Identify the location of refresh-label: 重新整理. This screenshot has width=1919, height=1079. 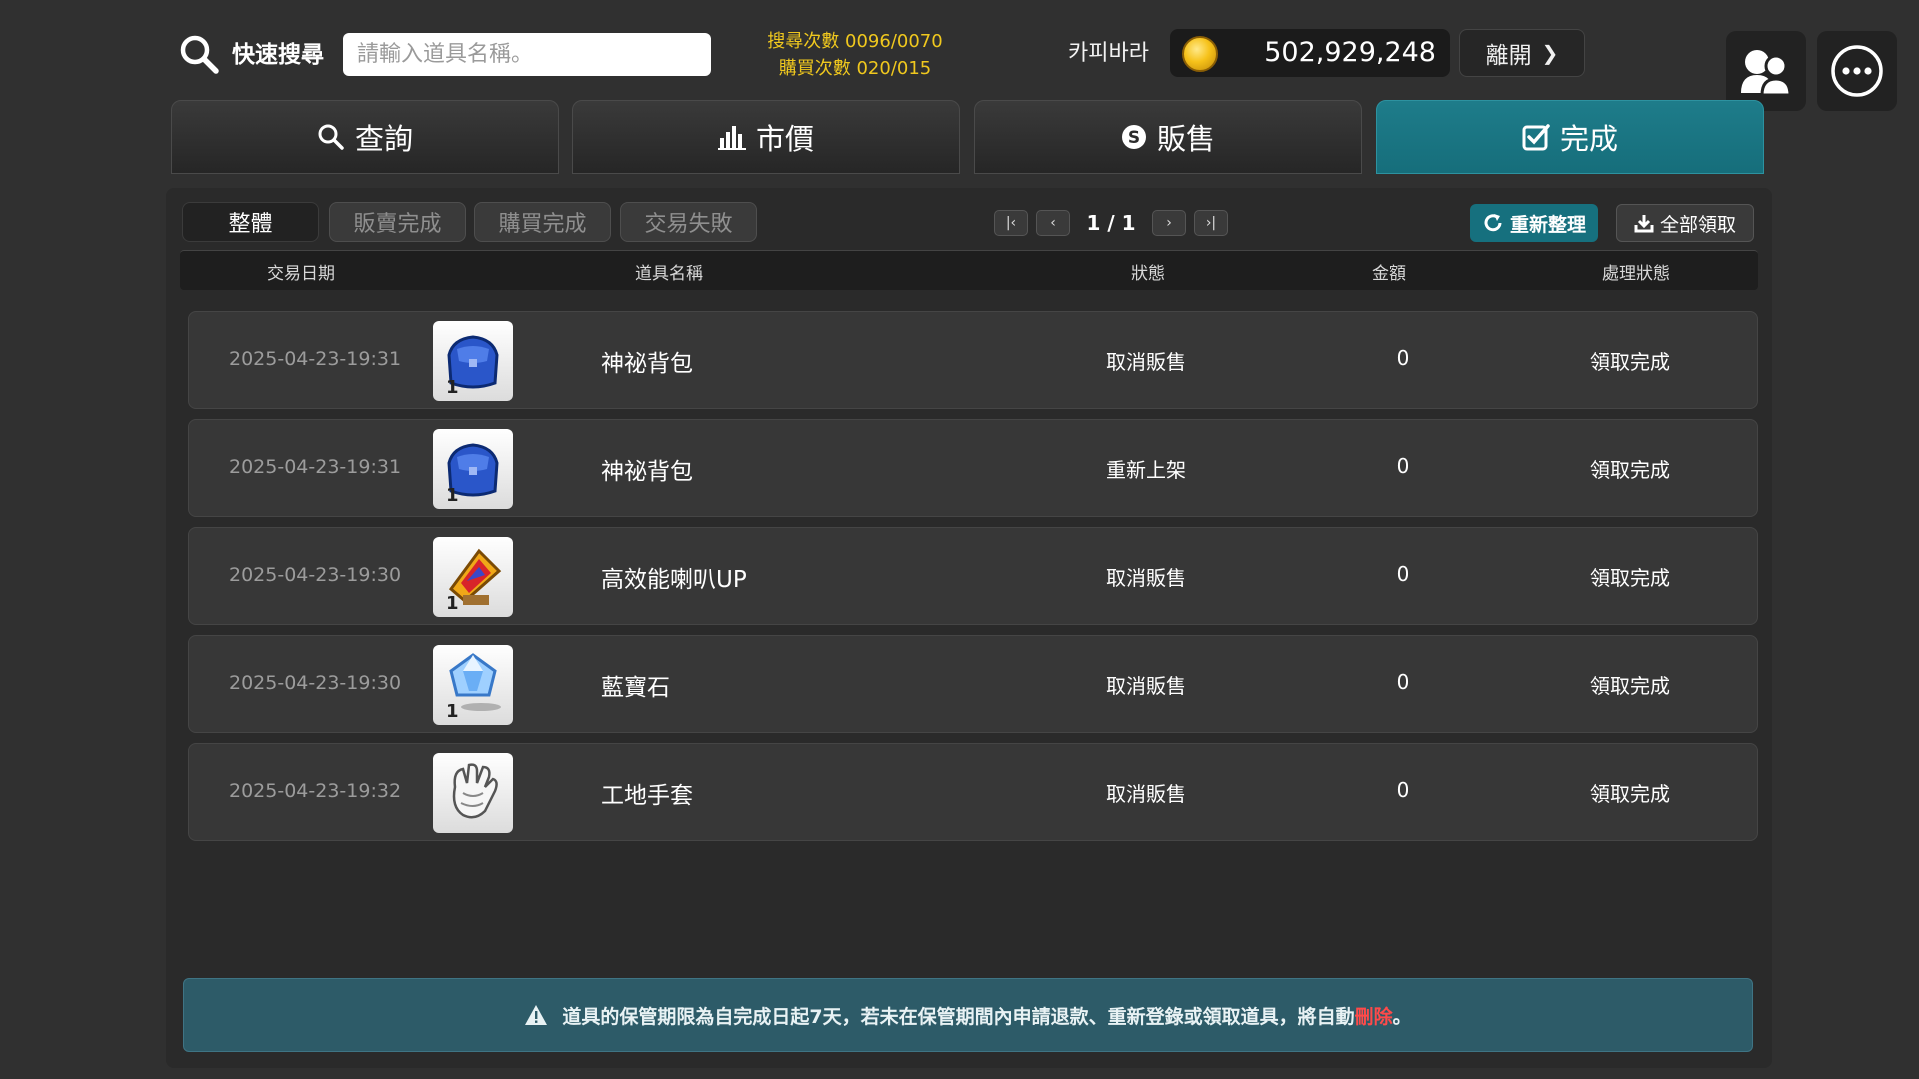
(1547, 224).